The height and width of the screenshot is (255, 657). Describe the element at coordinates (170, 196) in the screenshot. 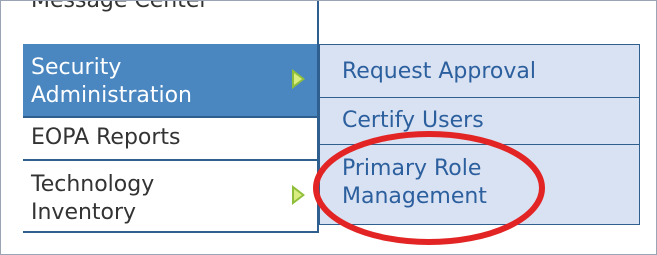

I see `menu-item-technology-inventory: Technology Inventory` at that location.